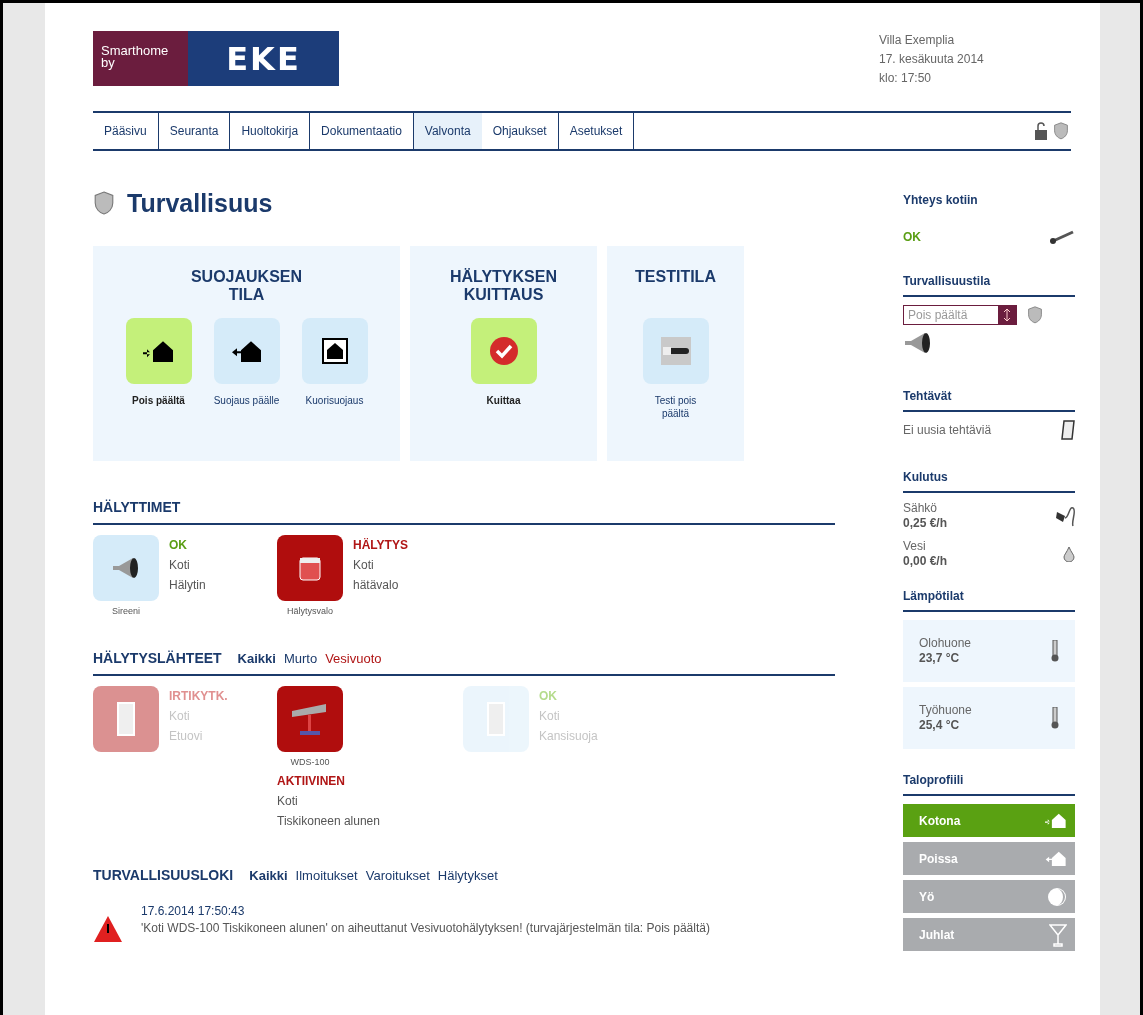  I want to click on panel-title: HÄLYTYKSEN KUITTAUS, so click(503, 286).